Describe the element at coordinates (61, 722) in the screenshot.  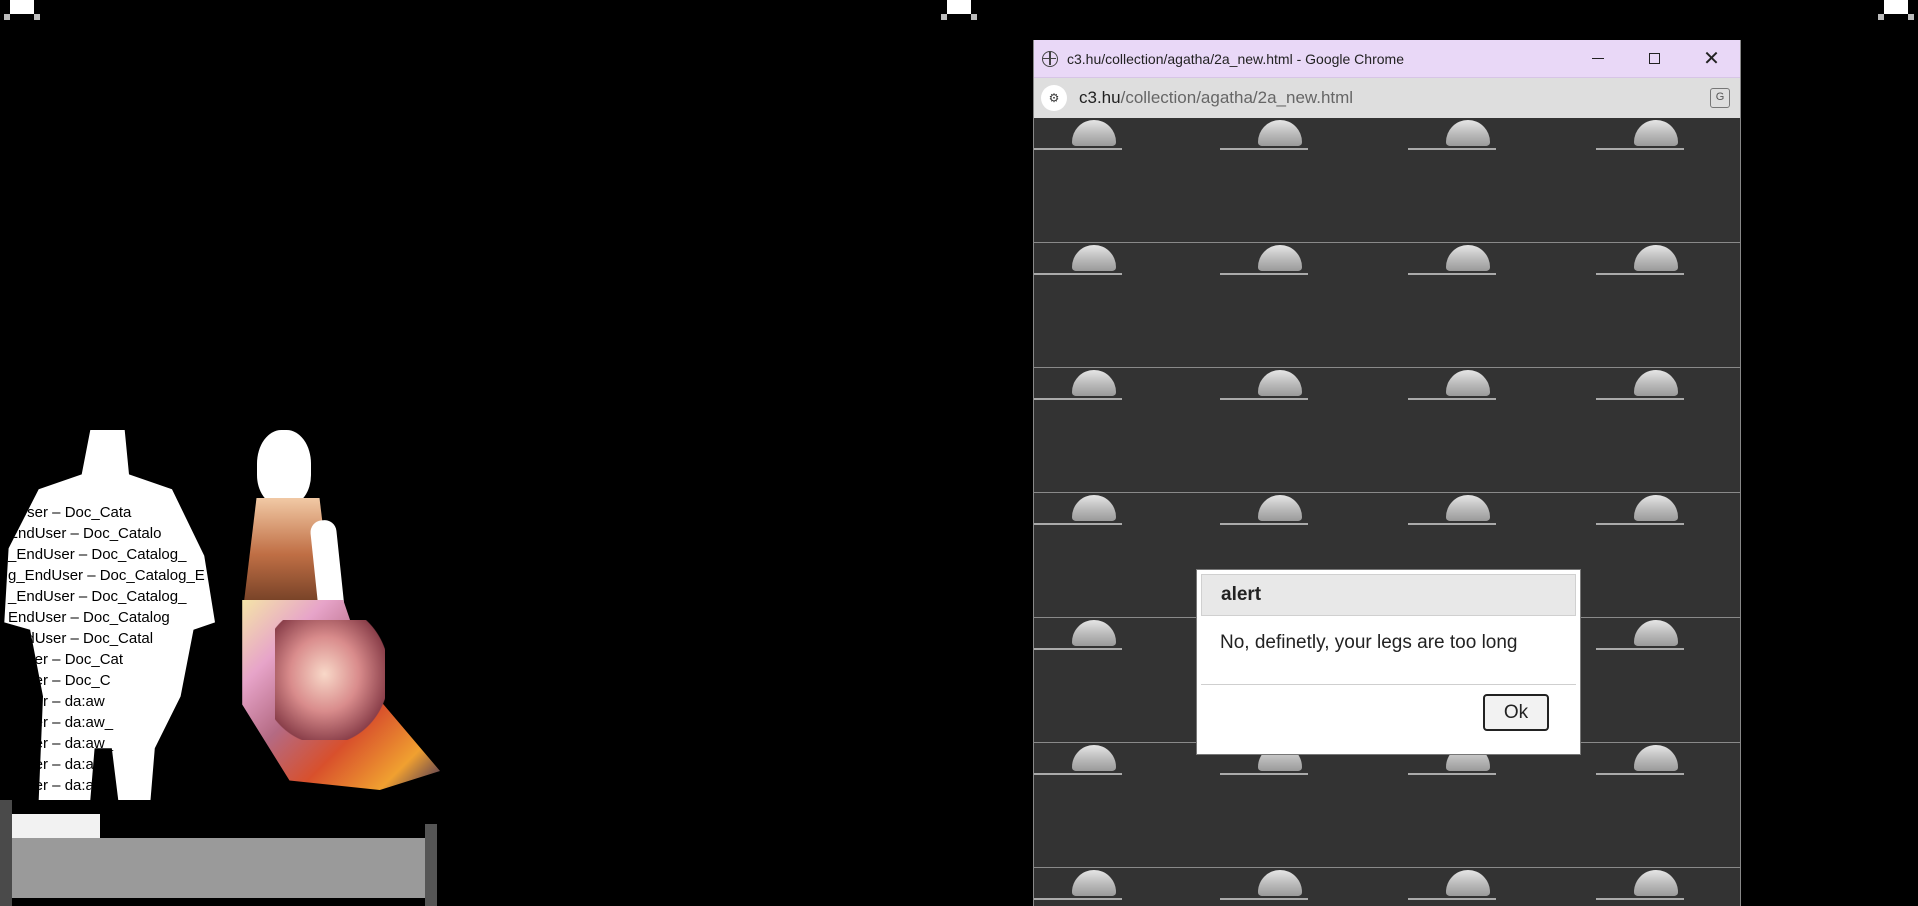
I see `art-text-line: dUser – da:aw_` at that location.